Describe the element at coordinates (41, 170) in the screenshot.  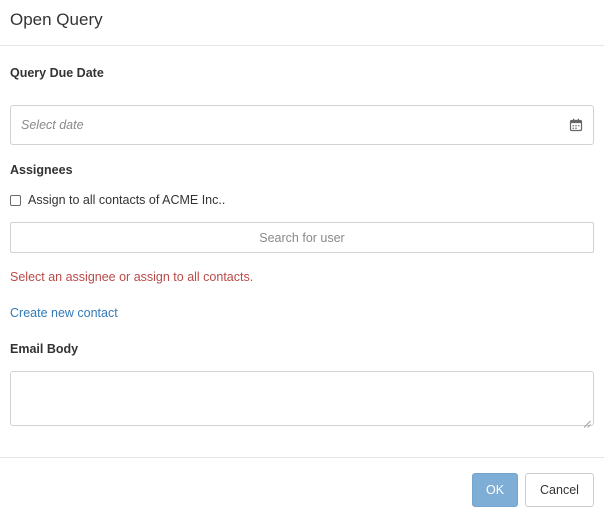
I see `assignees-label: Assignees` at that location.